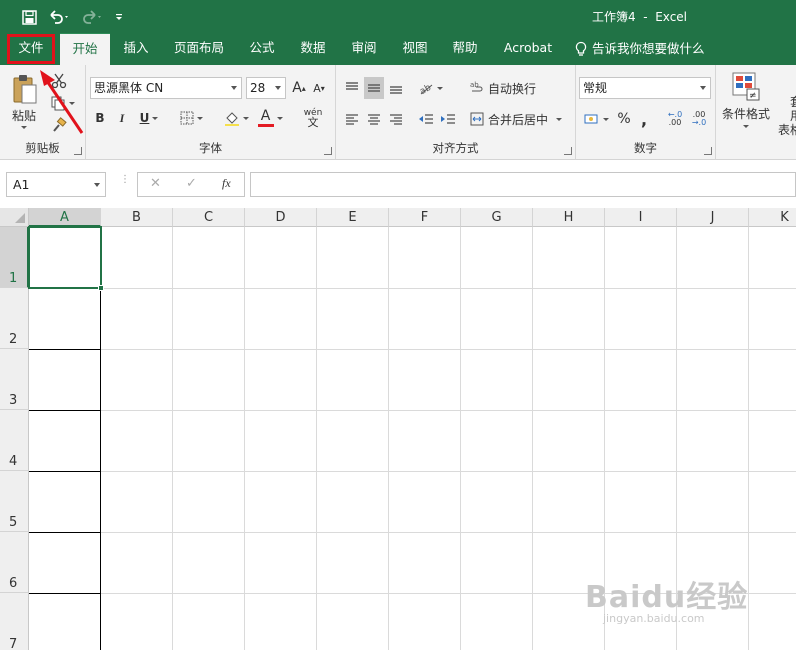 This screenshot has height=650, width=796. What do you see at coordinates (640, 17) in the screenshot?
I see `window-title: 工作簿4 - Excel` at bounding box center [640, 17].